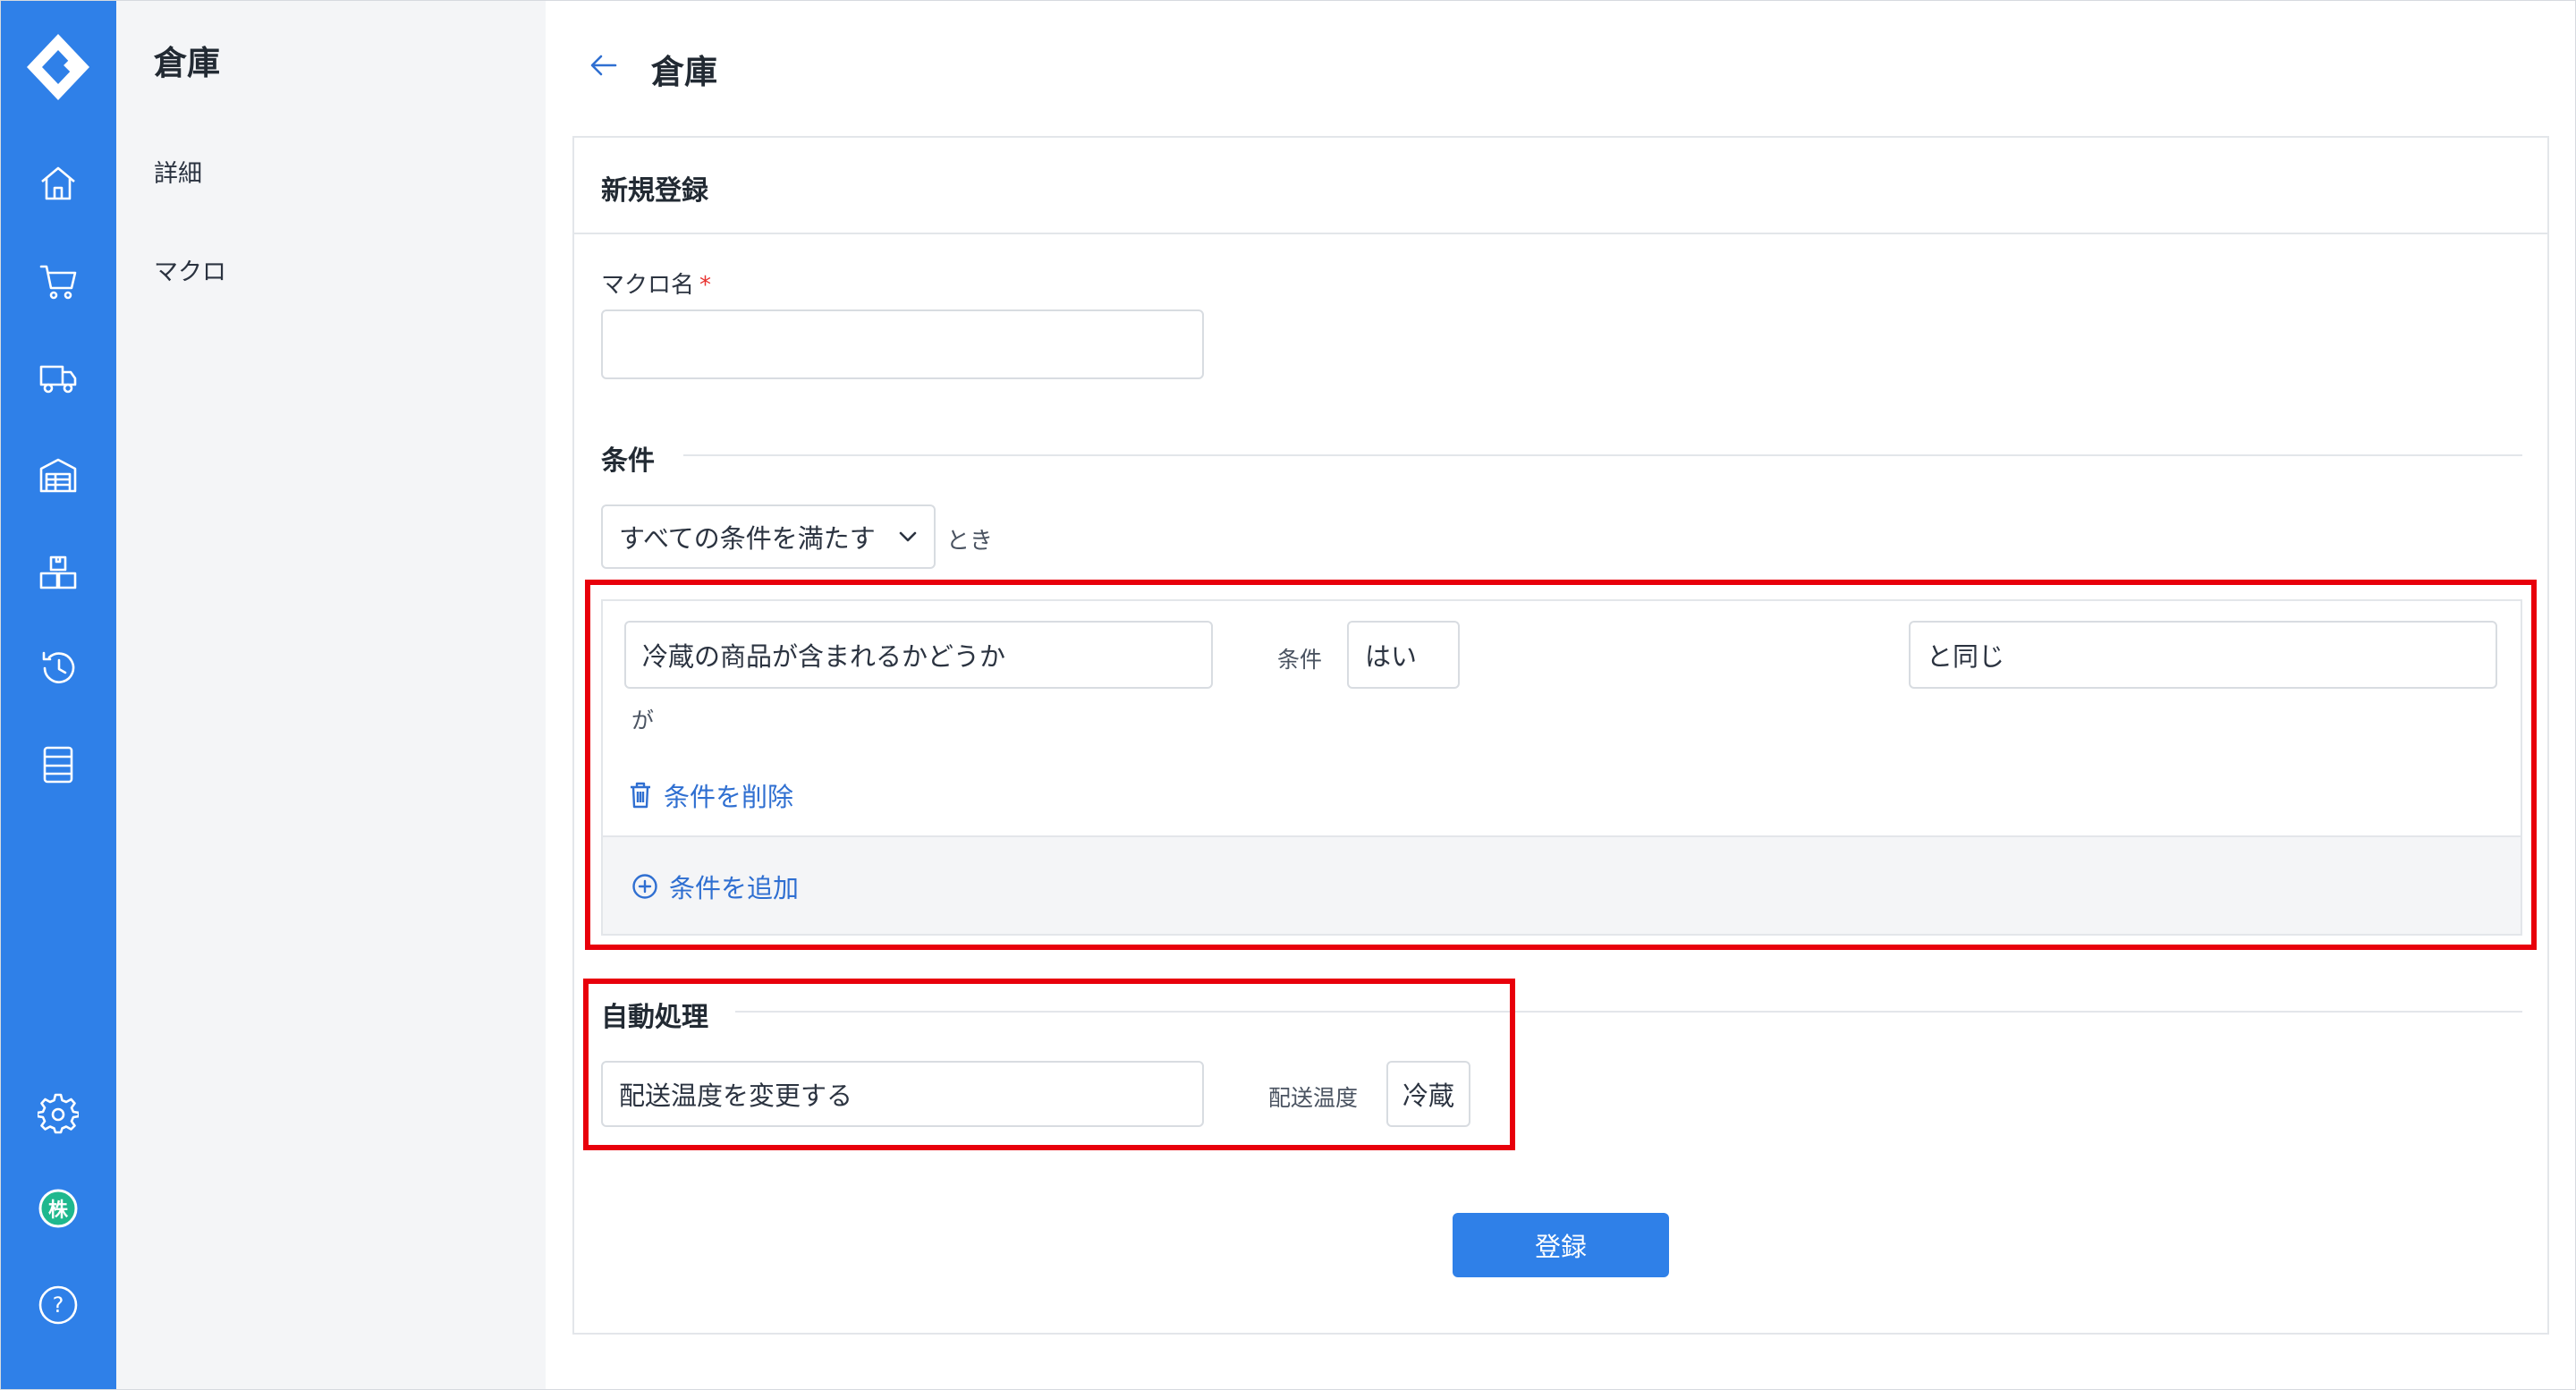 This screenshot has height=1390, width=2576. Describe the element at coordinates (187, 63) in the screenshot. I see `sidebar-title: 倉庫` at that location.